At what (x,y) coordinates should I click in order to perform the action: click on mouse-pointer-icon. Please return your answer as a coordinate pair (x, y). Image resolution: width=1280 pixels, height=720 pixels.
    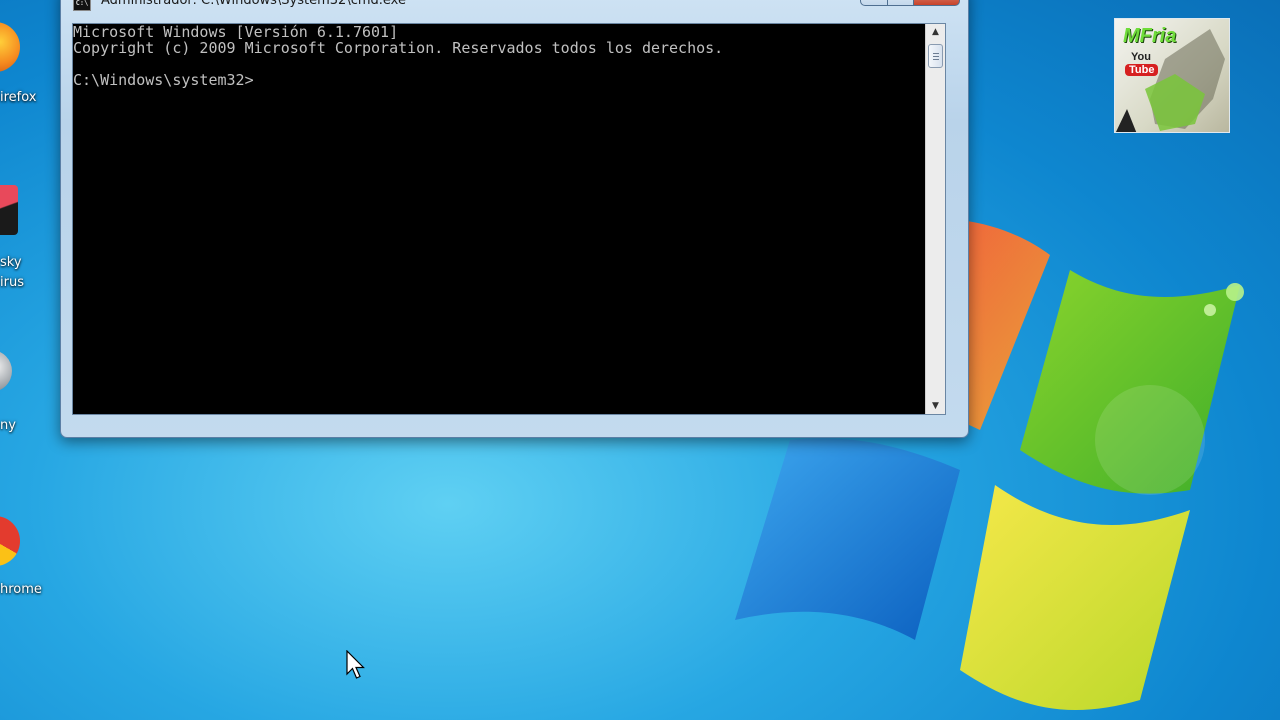
    Looking at the image, I should click on (355, 664).